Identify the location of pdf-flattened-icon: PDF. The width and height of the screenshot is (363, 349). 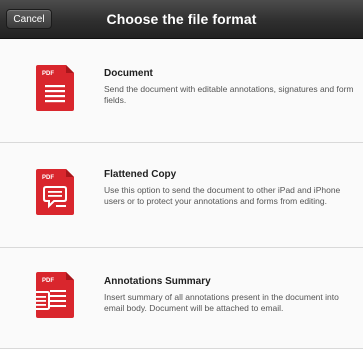
(55, 192).